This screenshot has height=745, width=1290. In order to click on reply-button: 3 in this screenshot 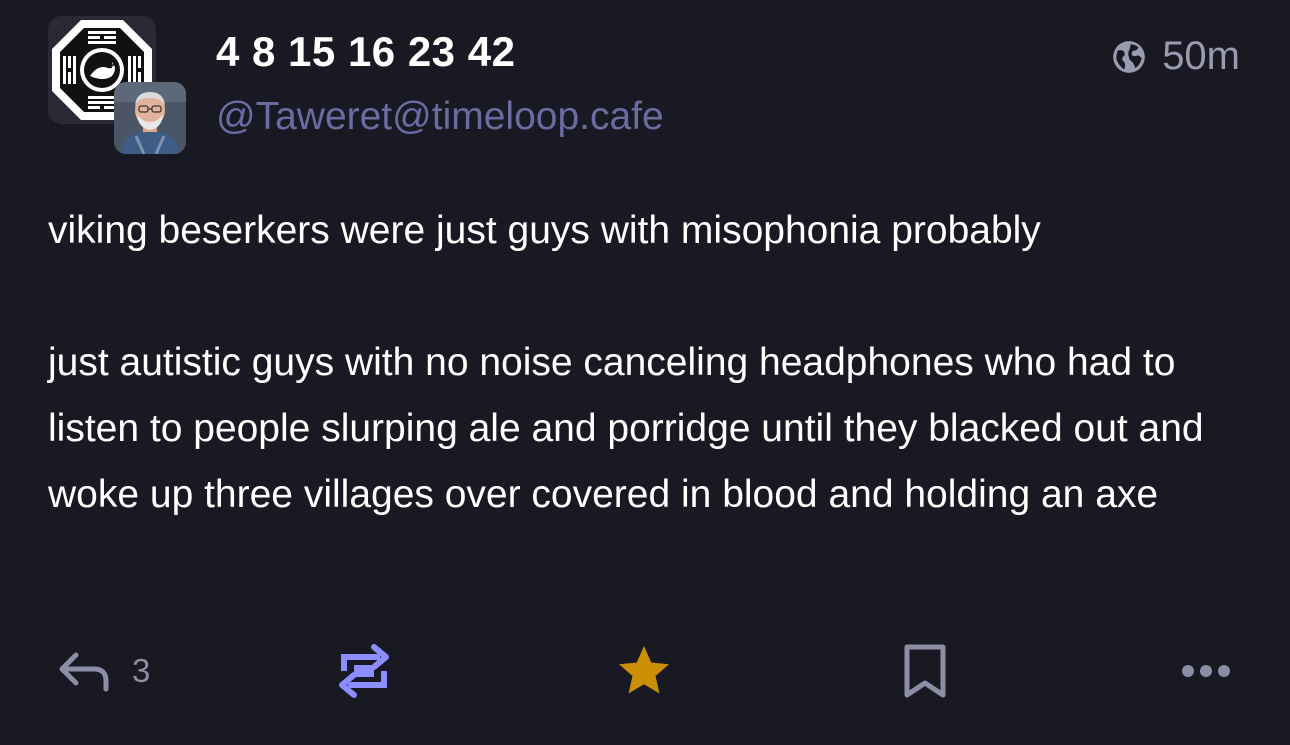, I will do `click(103, 671)`.